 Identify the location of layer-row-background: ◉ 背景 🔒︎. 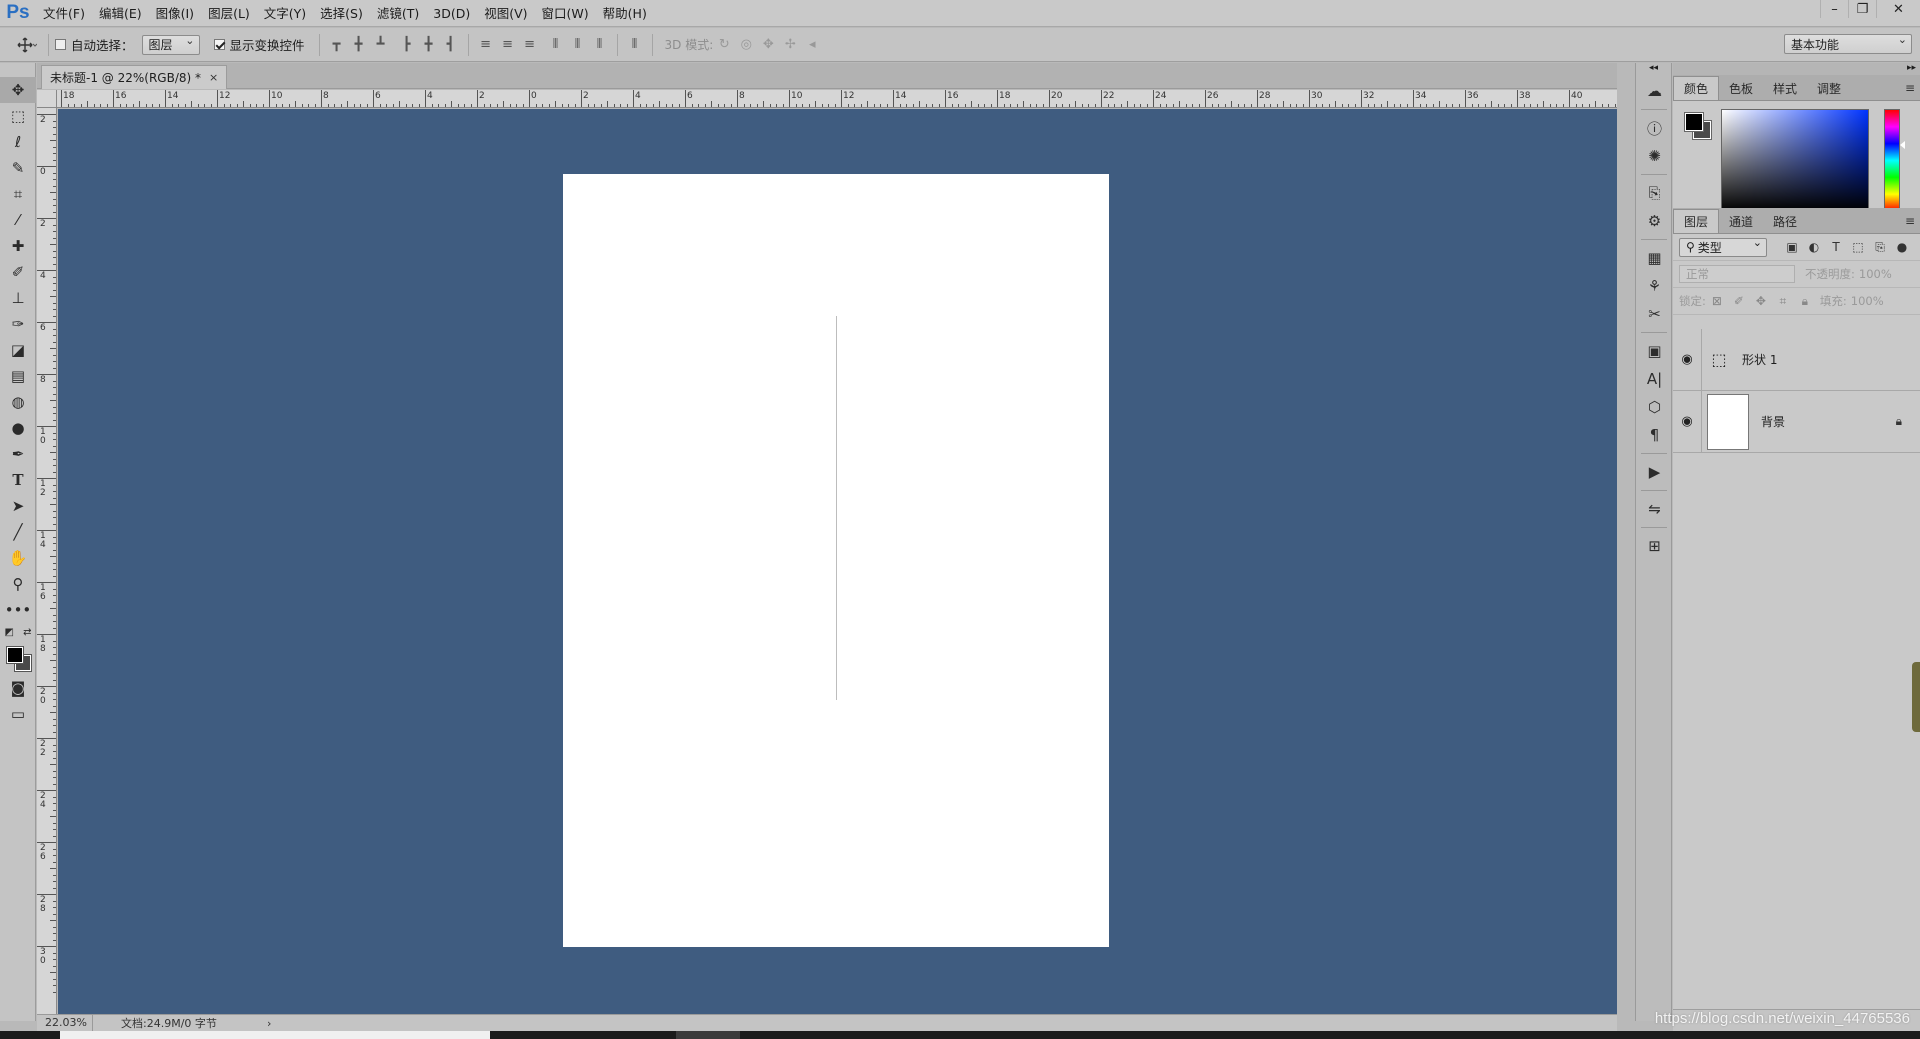
(1796, 421).